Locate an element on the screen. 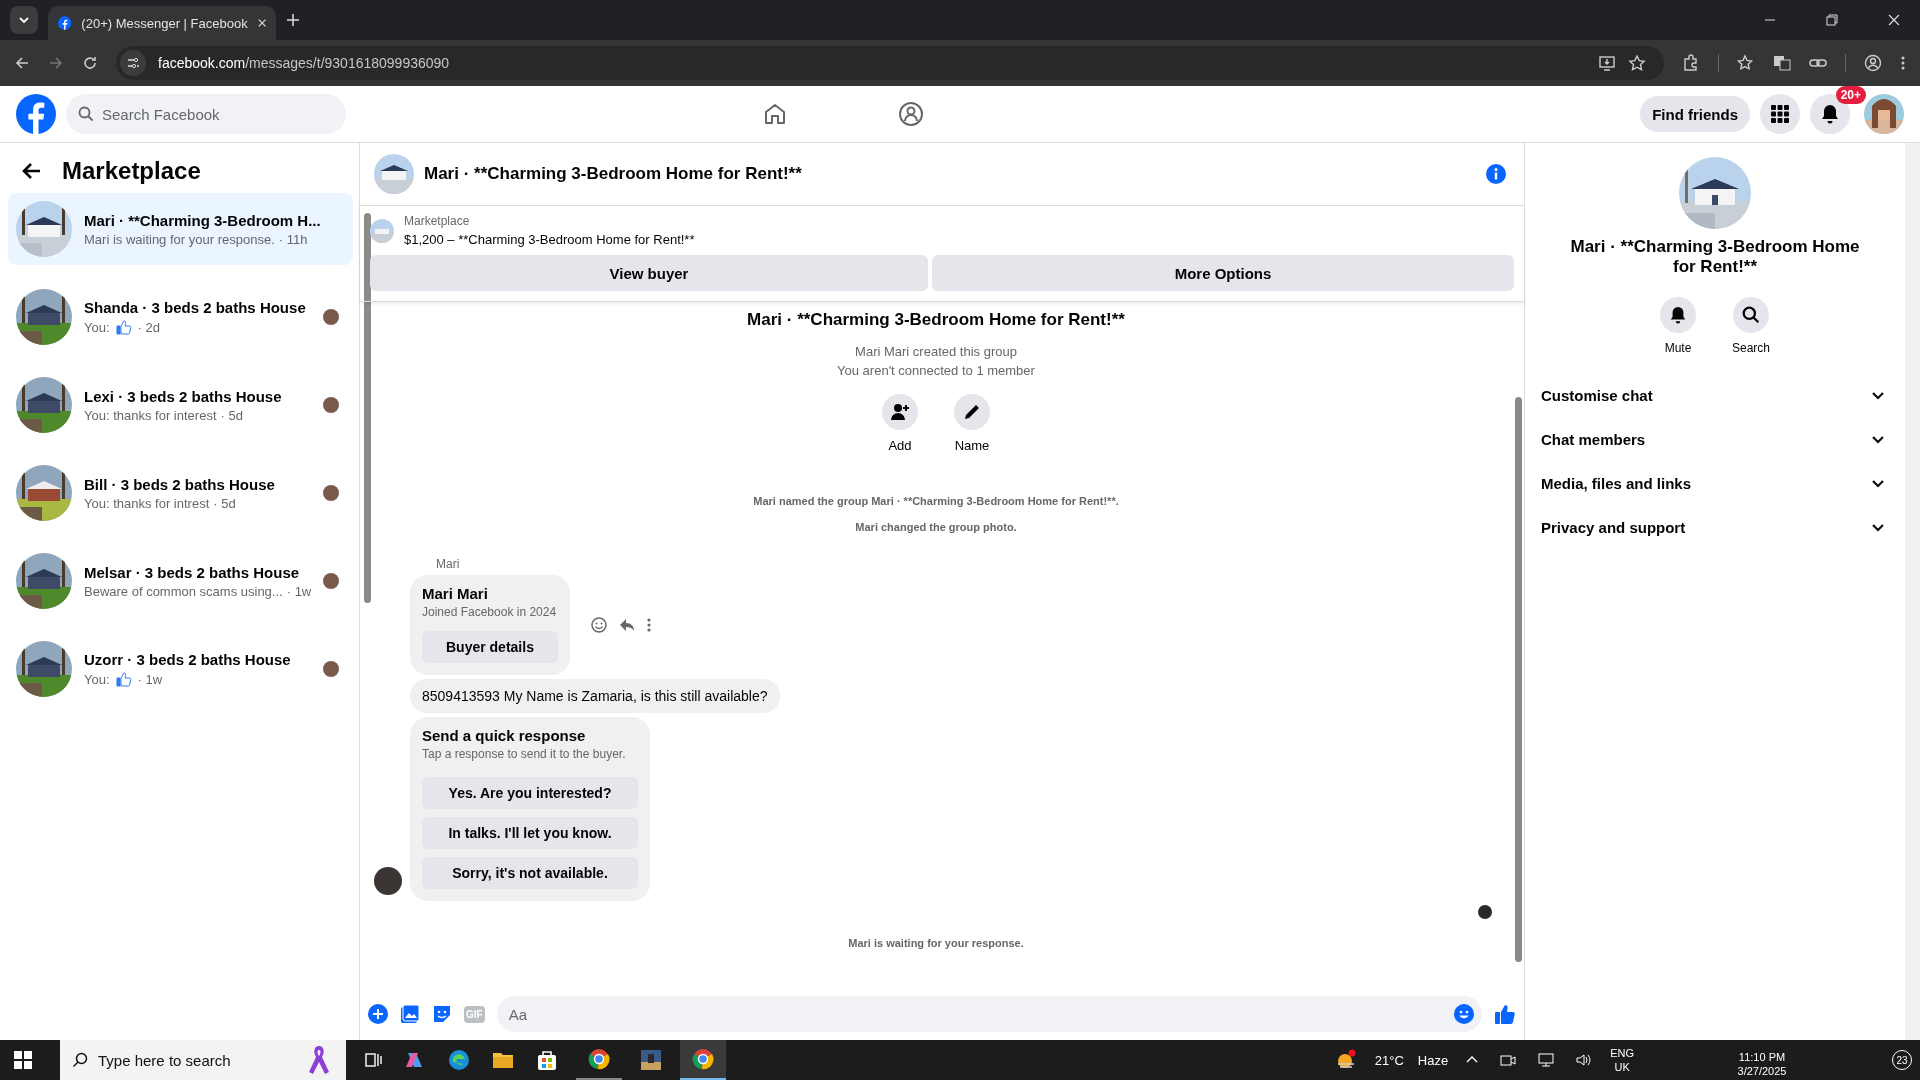 The image size is (1920, 1080). sender-name: Mari is located at coordinates (448, 564).